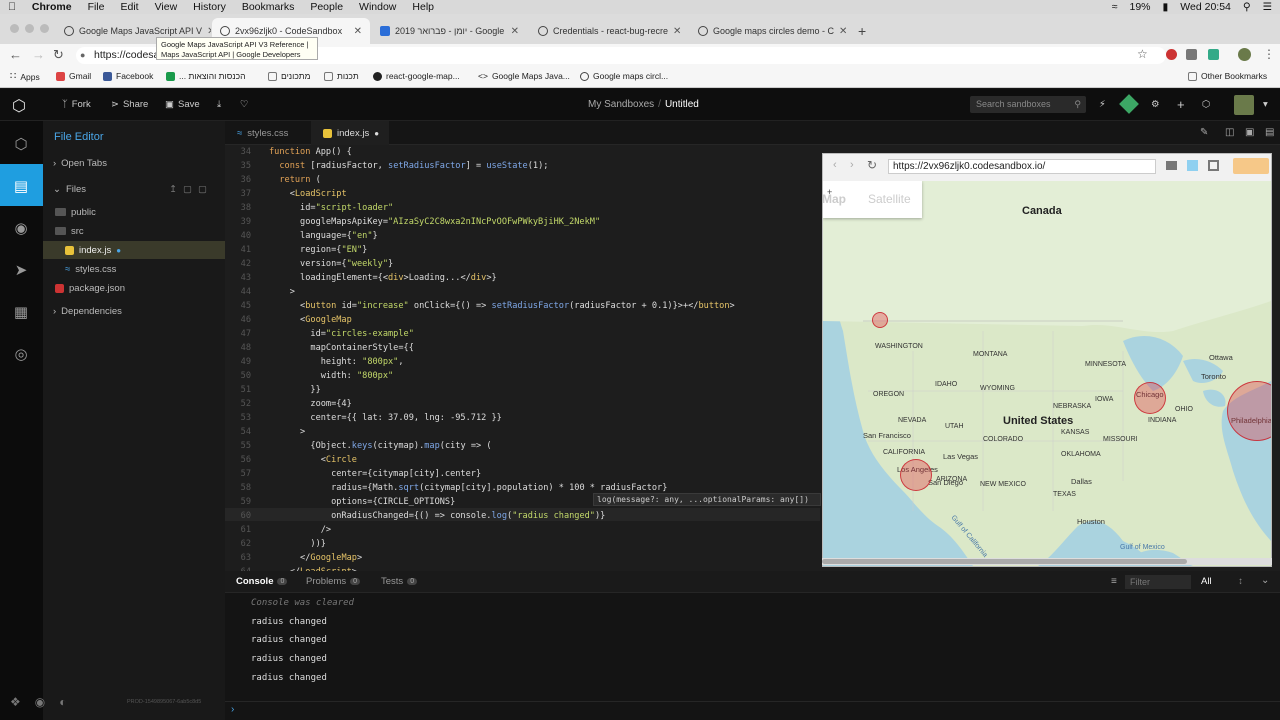 The height and width of the screenshot is (720, 1280). Describe the element at coordinates (134, 163) in the screenshot. I see `open-tabs-section: › Open Tabs` at that location.